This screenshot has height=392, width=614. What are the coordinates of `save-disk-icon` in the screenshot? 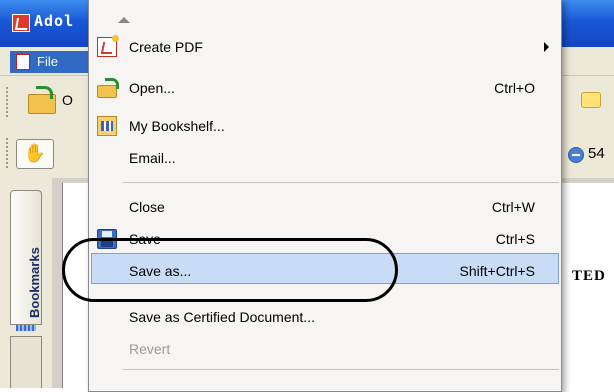 It's located at (107, 239).